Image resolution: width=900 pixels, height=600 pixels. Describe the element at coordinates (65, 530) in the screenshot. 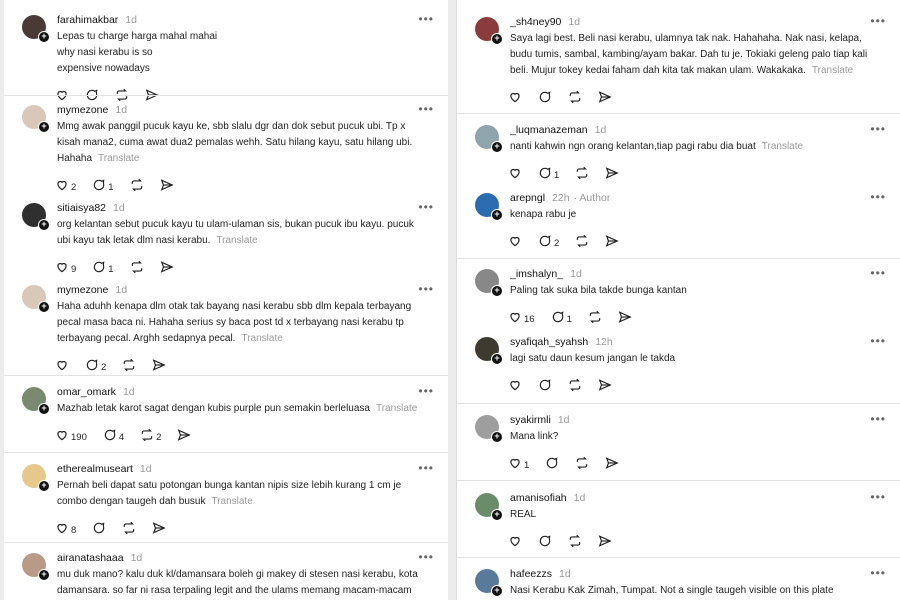

I see `like-button: 8` at that location.